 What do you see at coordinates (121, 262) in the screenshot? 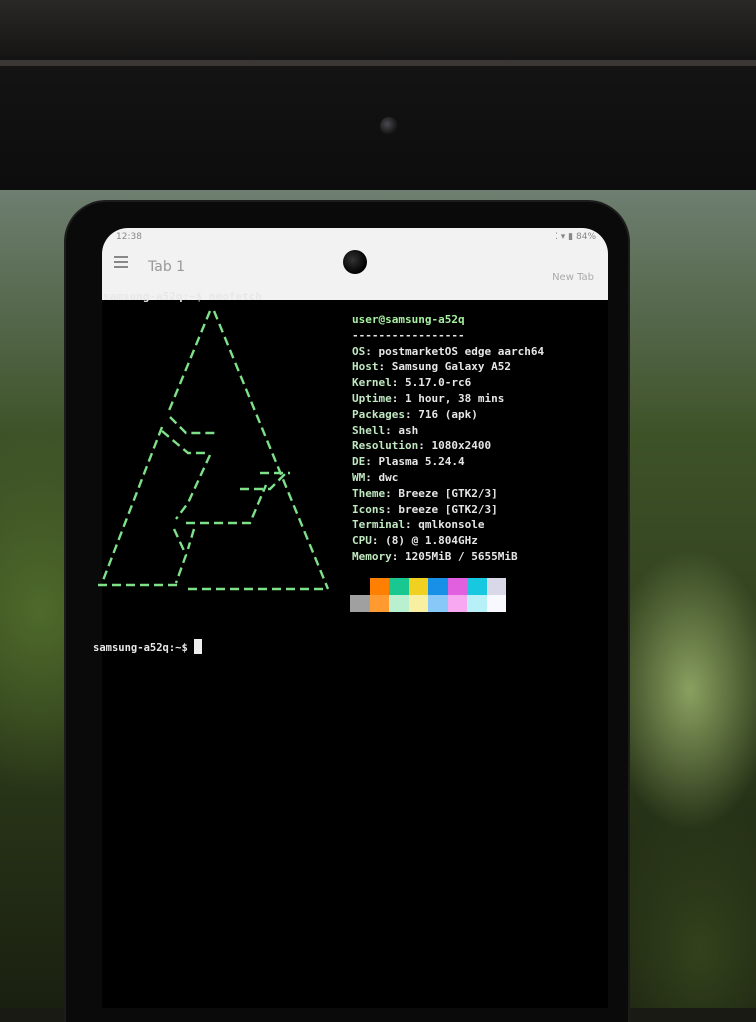
I see `hamburger-menu-icon` at bounding box center [121, 262].